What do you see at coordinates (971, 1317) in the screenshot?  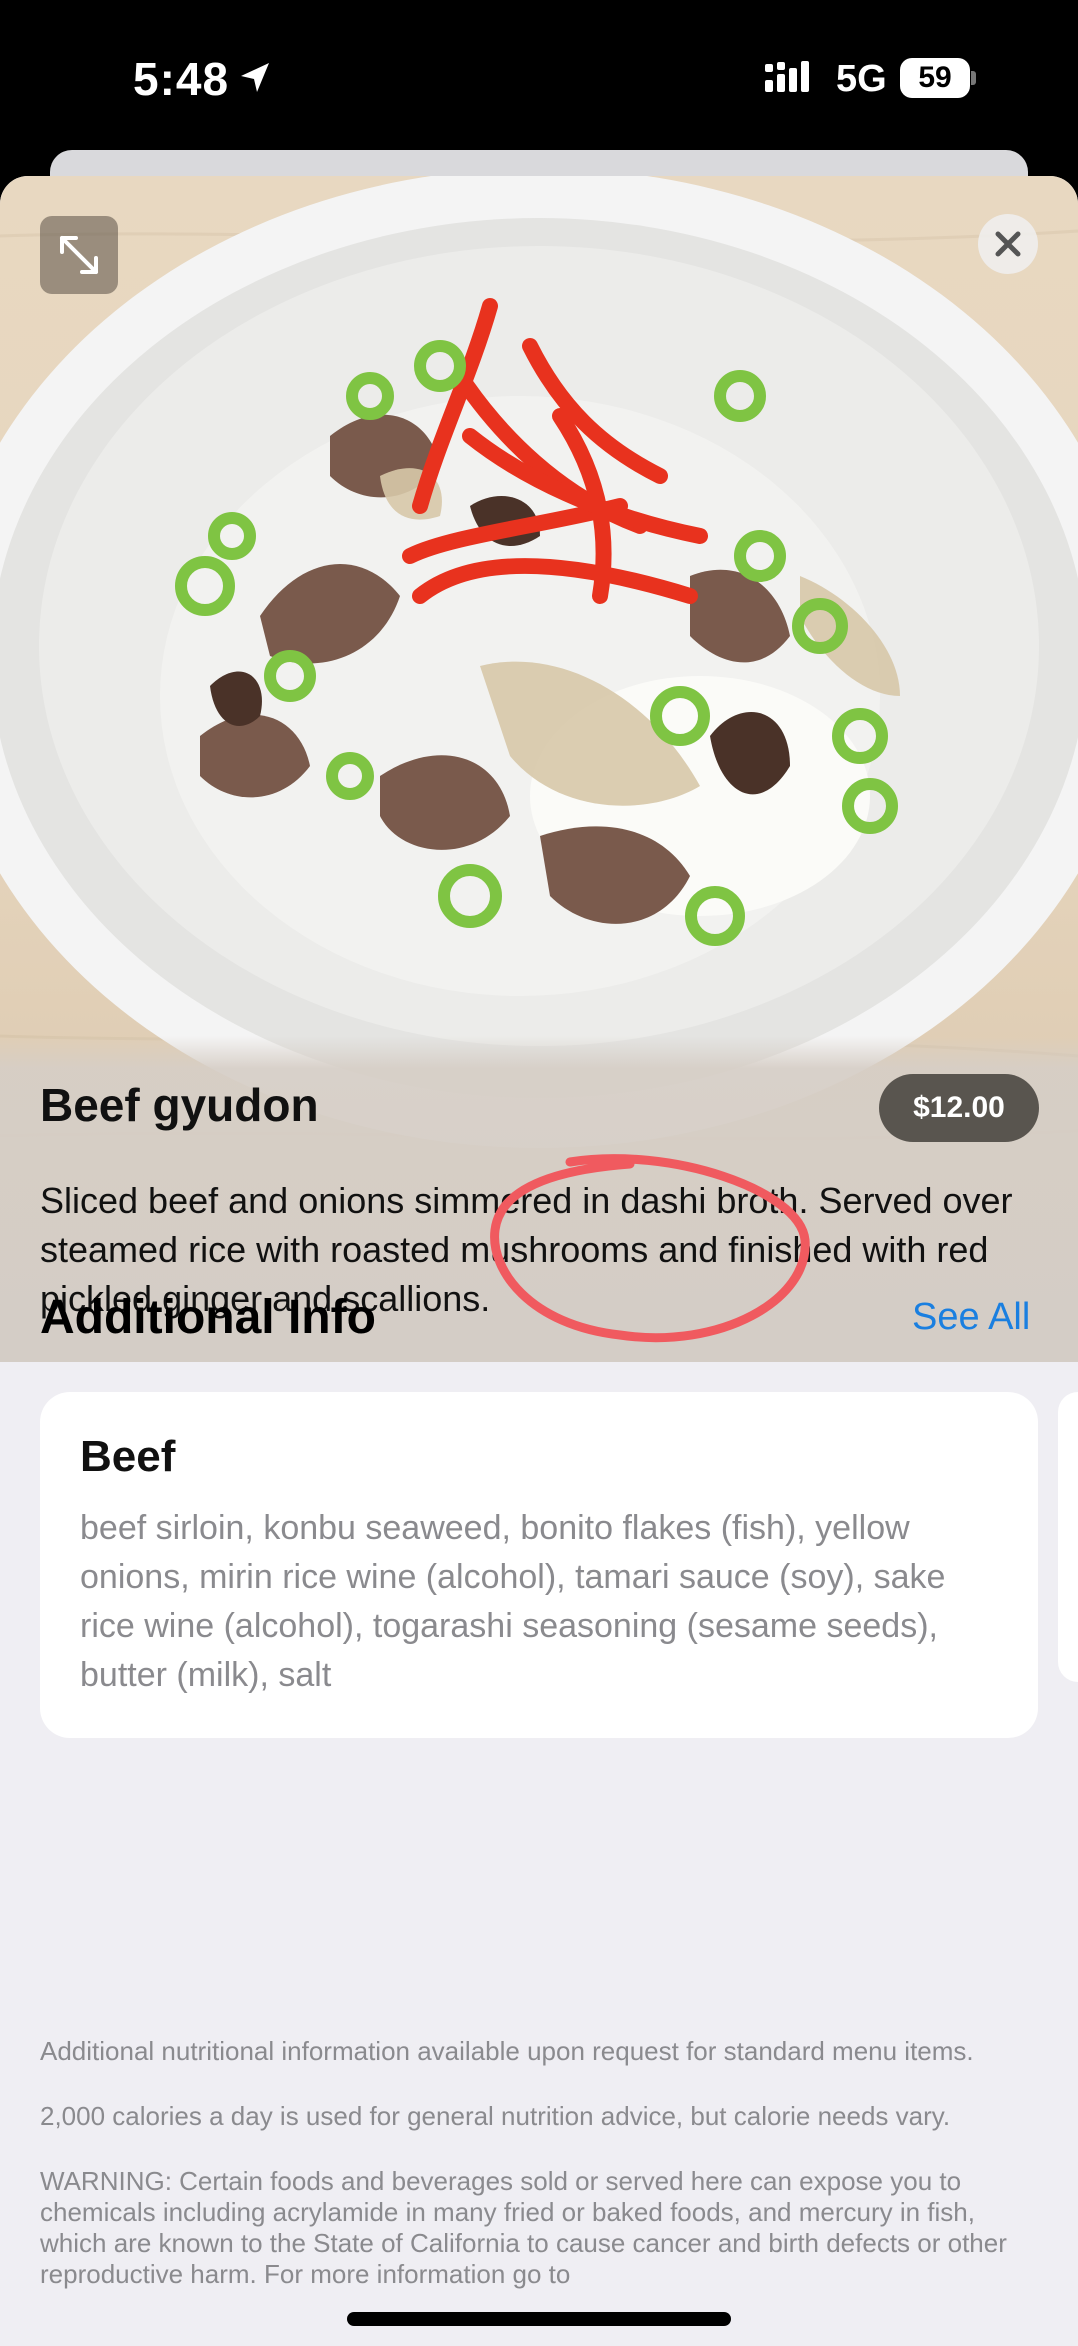 I see `see-all-link: See All` at bounding box center [971, 1317].